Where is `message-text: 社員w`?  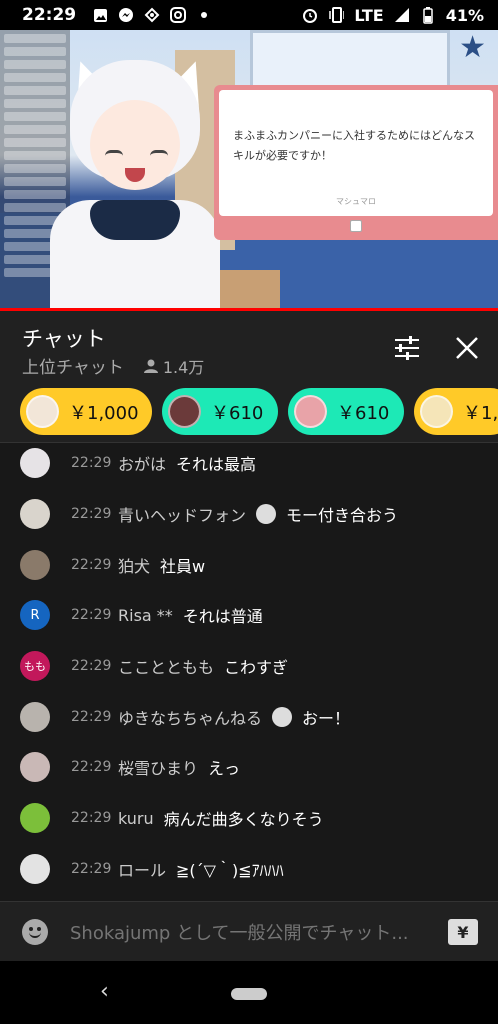 message-text: 社員w is located at coordinates (183, 566).